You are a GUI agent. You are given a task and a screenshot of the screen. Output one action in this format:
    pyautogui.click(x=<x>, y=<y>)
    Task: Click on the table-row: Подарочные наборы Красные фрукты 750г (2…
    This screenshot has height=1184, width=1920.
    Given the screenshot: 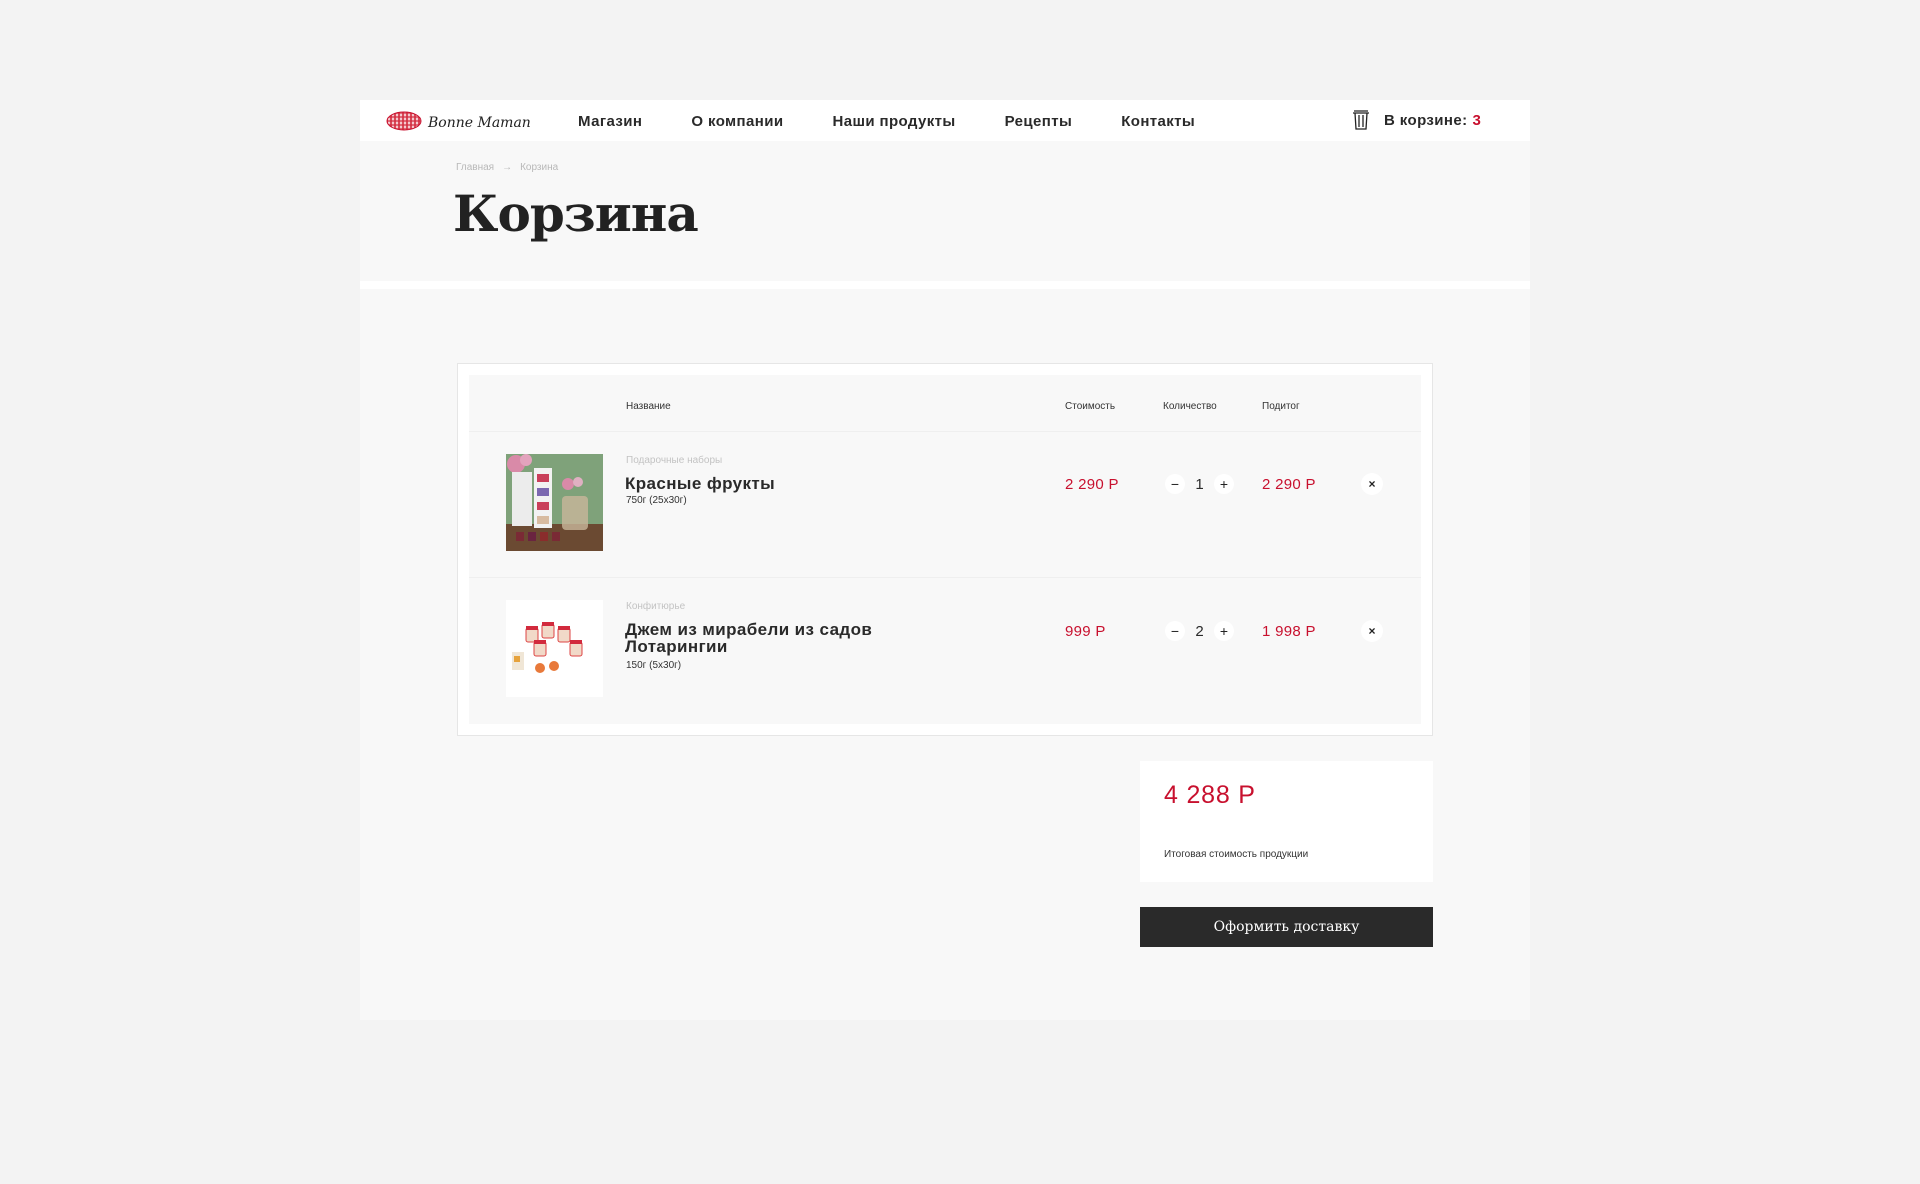 What is the action you would take?
    pyautogui.click(x=945, y=504)
    